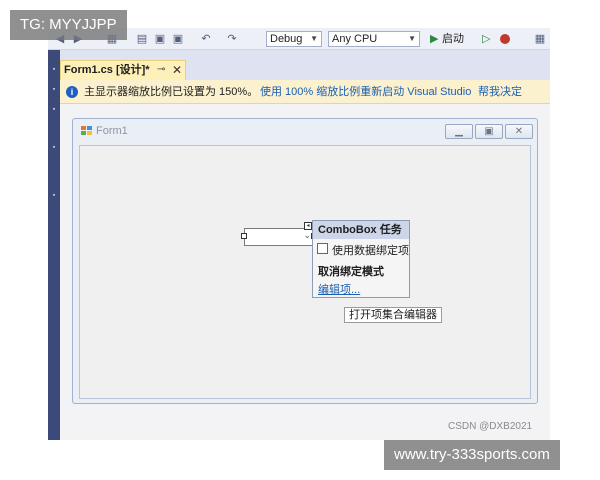 The image size is (600, 480). What do you see at coordinates (308, 226) in the screenshot?
I see `smart-tag-glyph-icon: ◂` at bounding box center [308, 226].